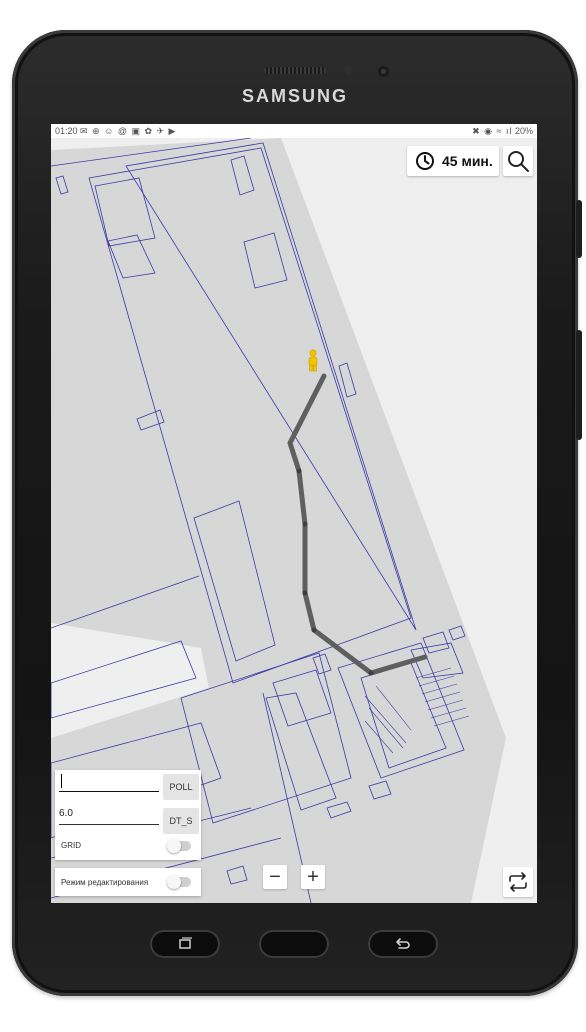 The width and height of the screenshot is (586, 1032). What do you see at coordinates (295, 70) in the screenshot?
I see `earpiece-speaker` at bounding box center [295, 70].